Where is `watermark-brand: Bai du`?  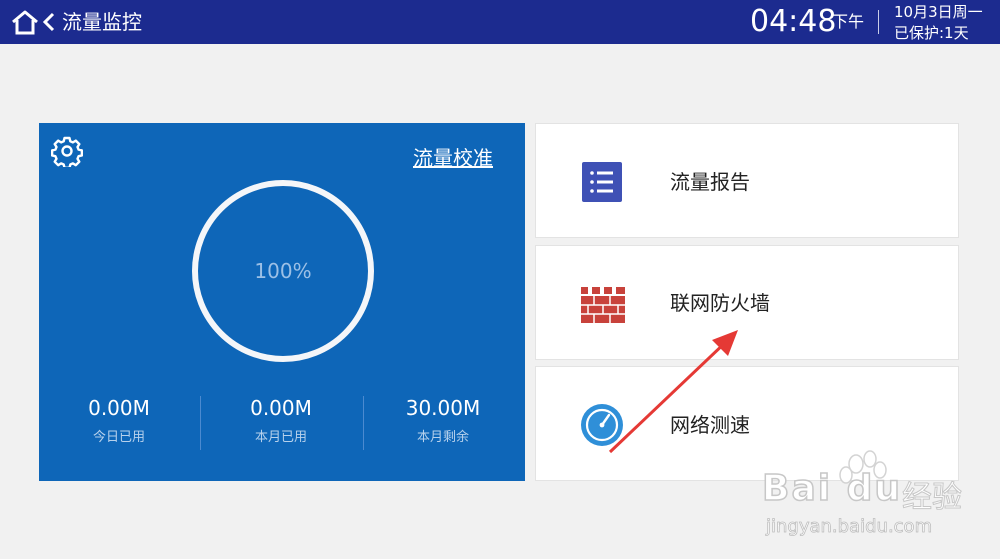
watermark-brand: Bai du is located at coordinates (832, 488).